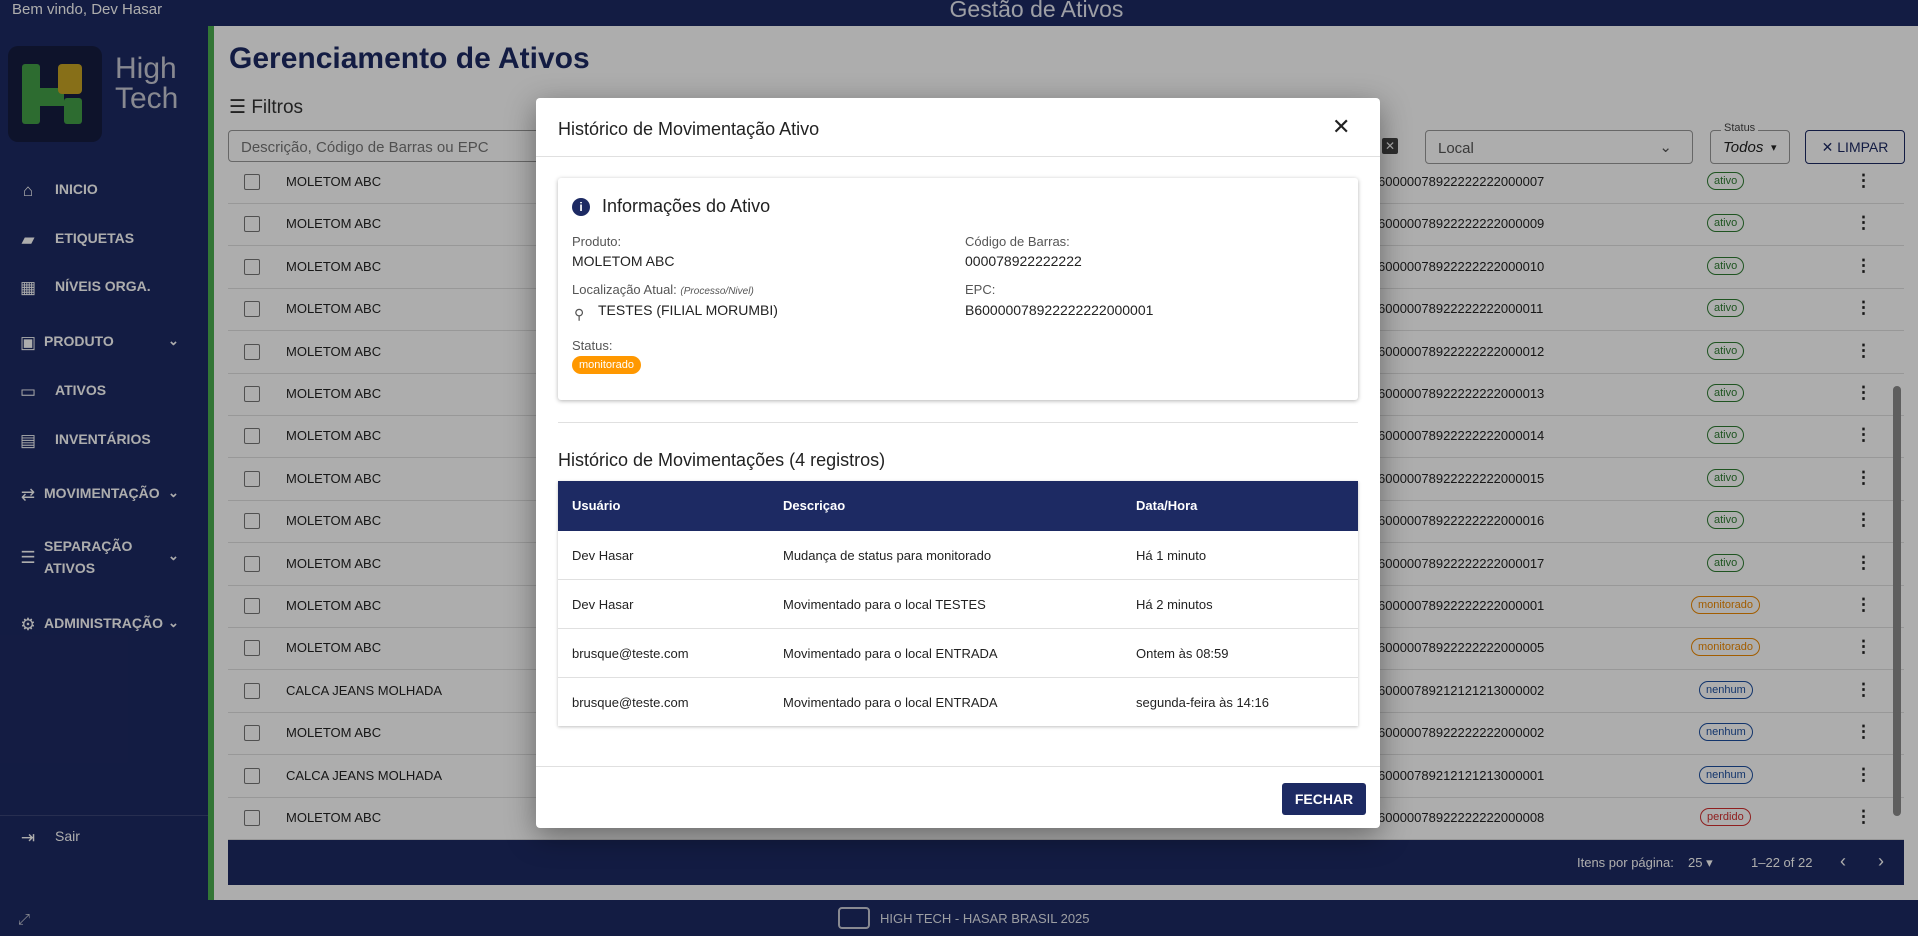 This screenshot has height=936, width=1918. I want to click on close-icon: ✕, so click(1341, 127).